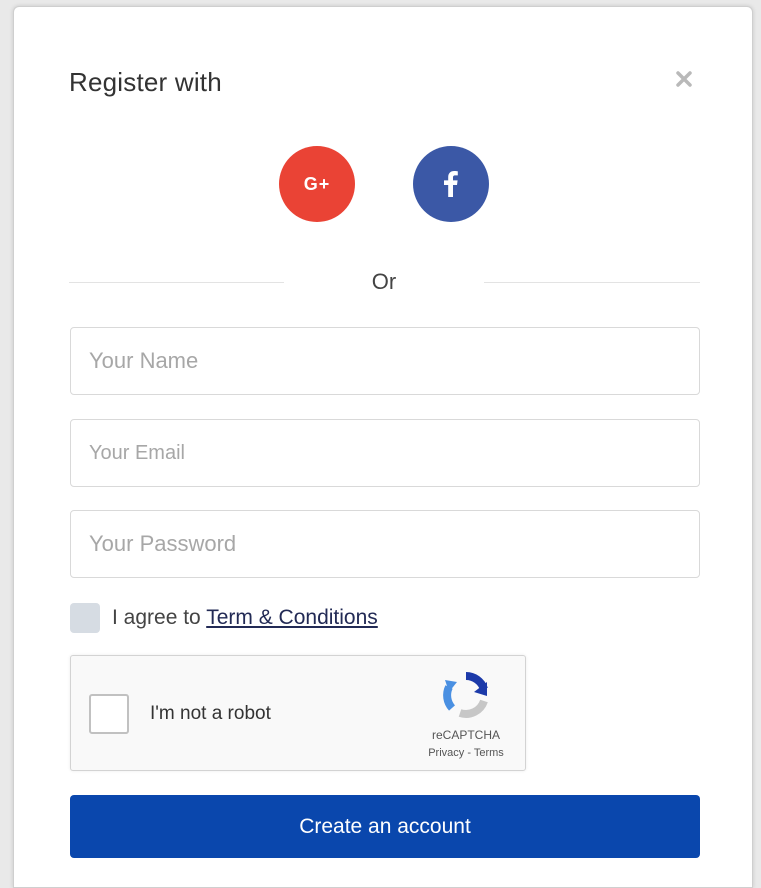 The height and width of the screenshot is (888, 761). I want to click on agree-terms-checkbox, so click(85, 618).